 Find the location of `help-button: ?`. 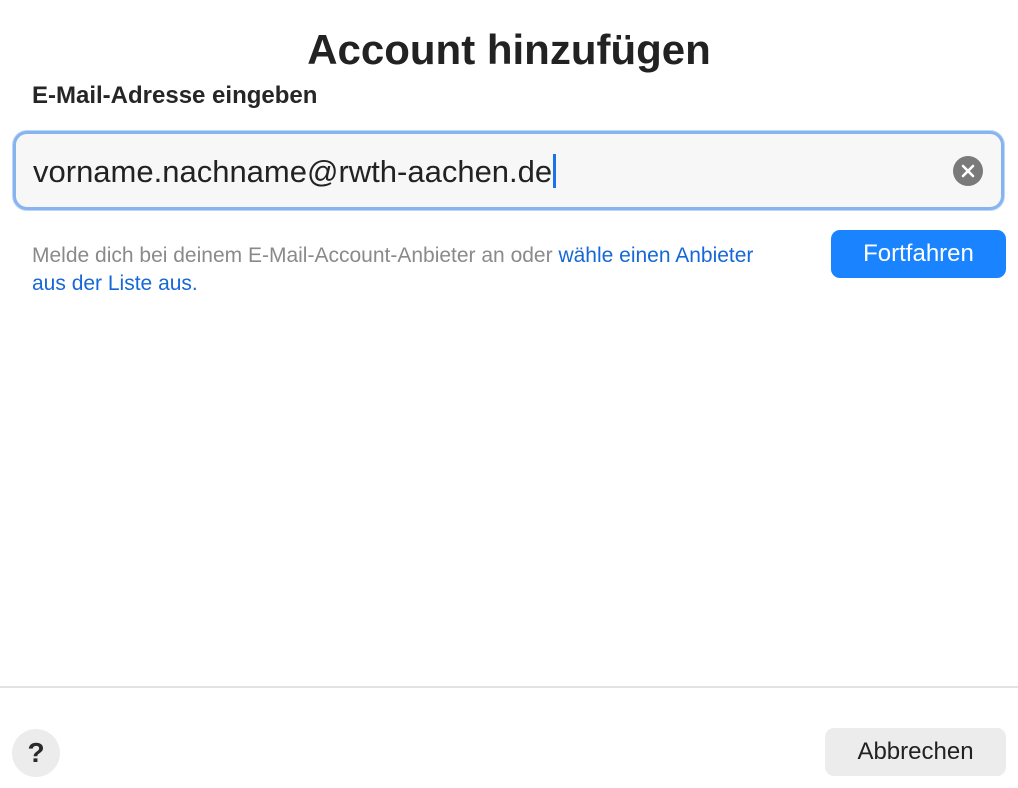

help-button: ? is located at coordinates (36, 753).